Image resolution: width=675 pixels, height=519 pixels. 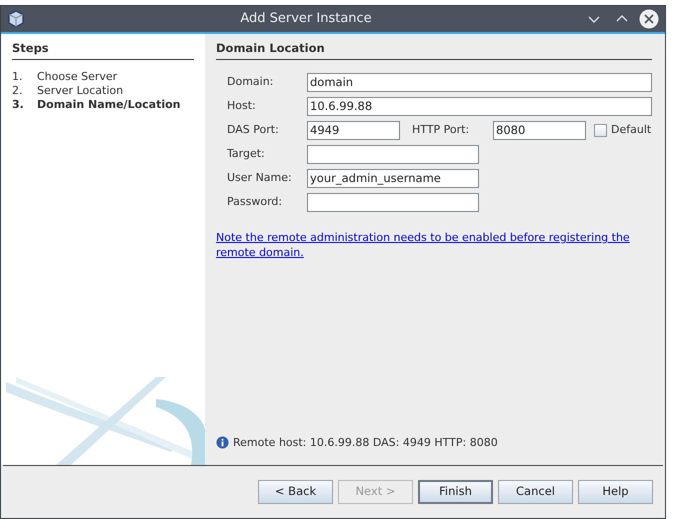 I want to click on dialog-button: Finish, so click(x=455, y=492).